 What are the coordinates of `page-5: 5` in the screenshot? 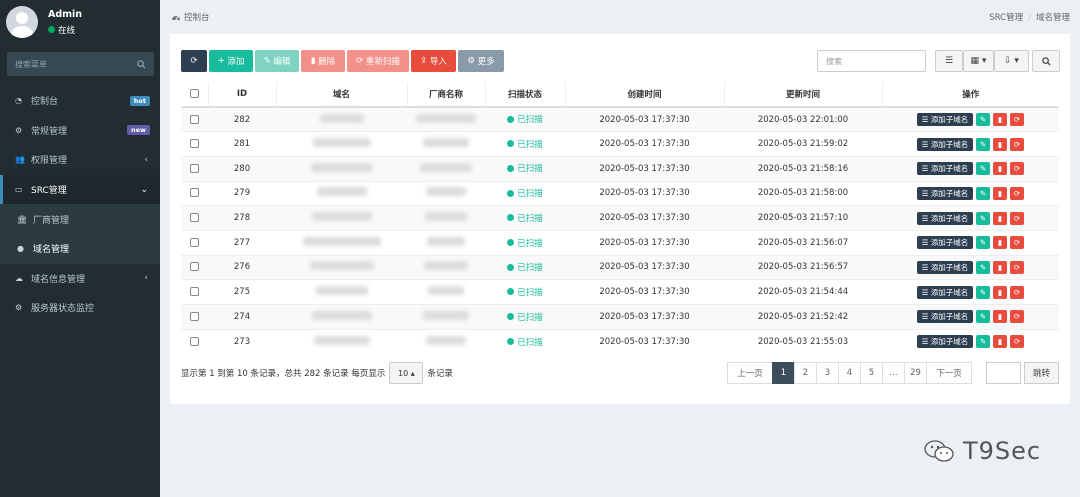 It's located at (871, 373).